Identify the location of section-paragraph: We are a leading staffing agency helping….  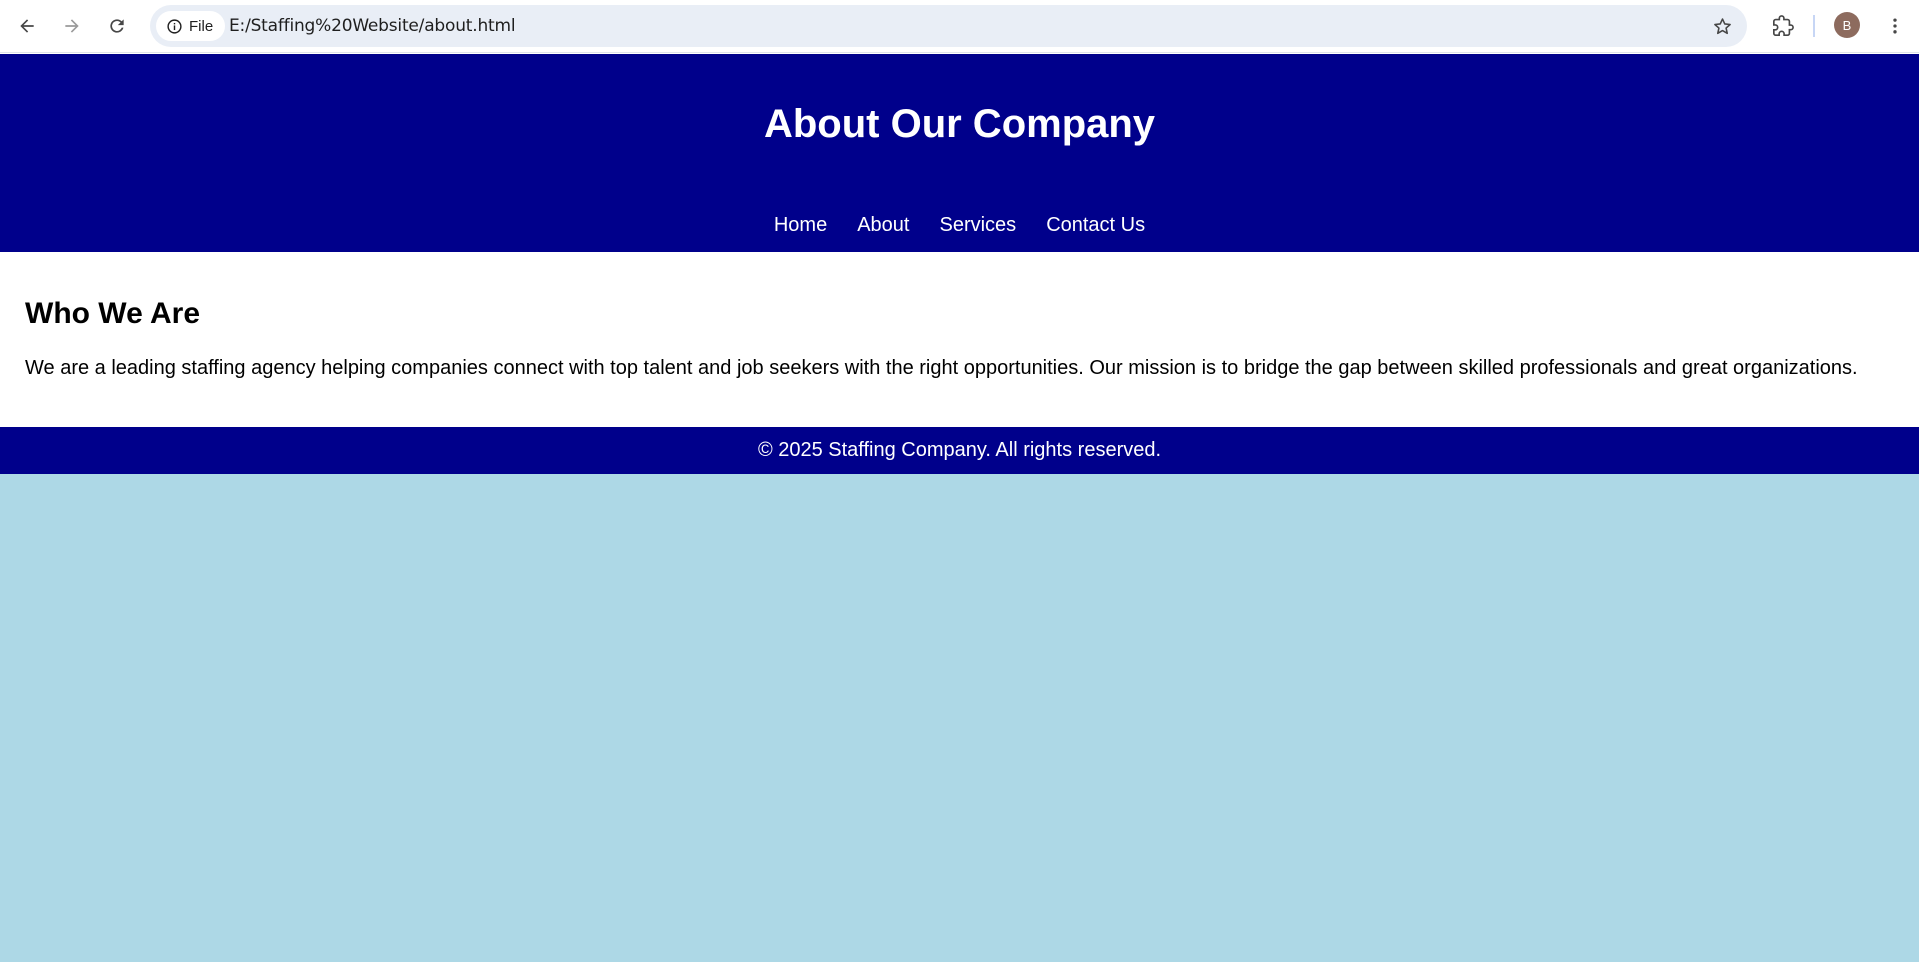
(941, 368).